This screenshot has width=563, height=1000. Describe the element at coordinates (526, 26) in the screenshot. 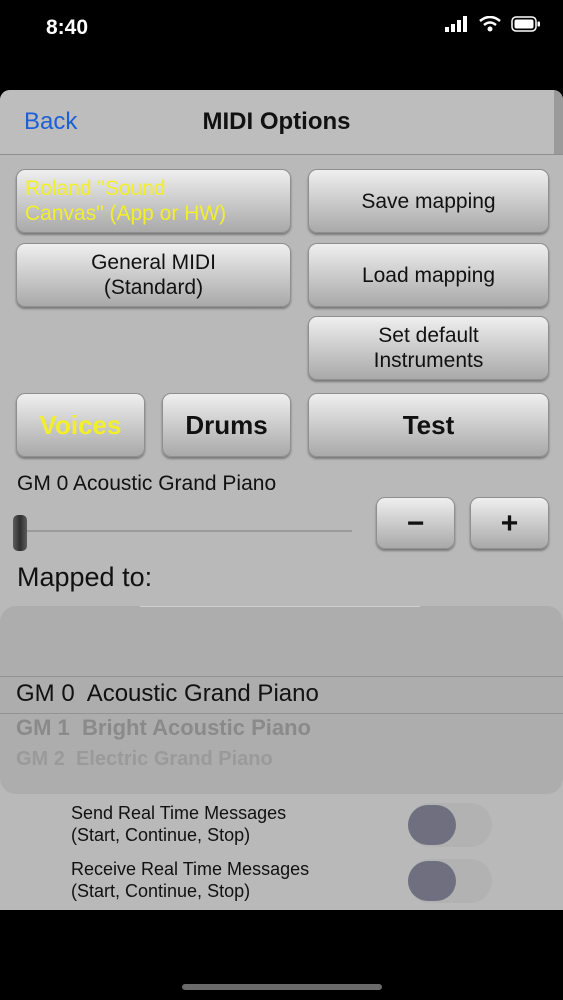

I see `battery-icon` at that location.